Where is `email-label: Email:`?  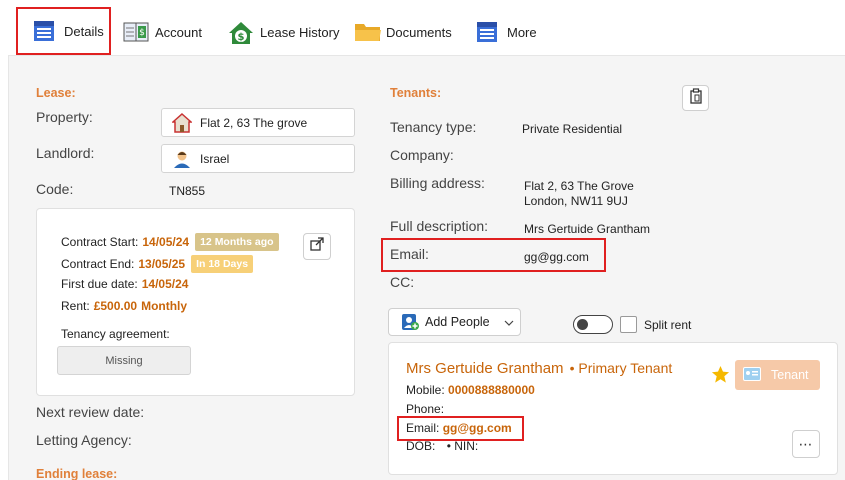
email-label: Email: is located at coordinates (409, 254).